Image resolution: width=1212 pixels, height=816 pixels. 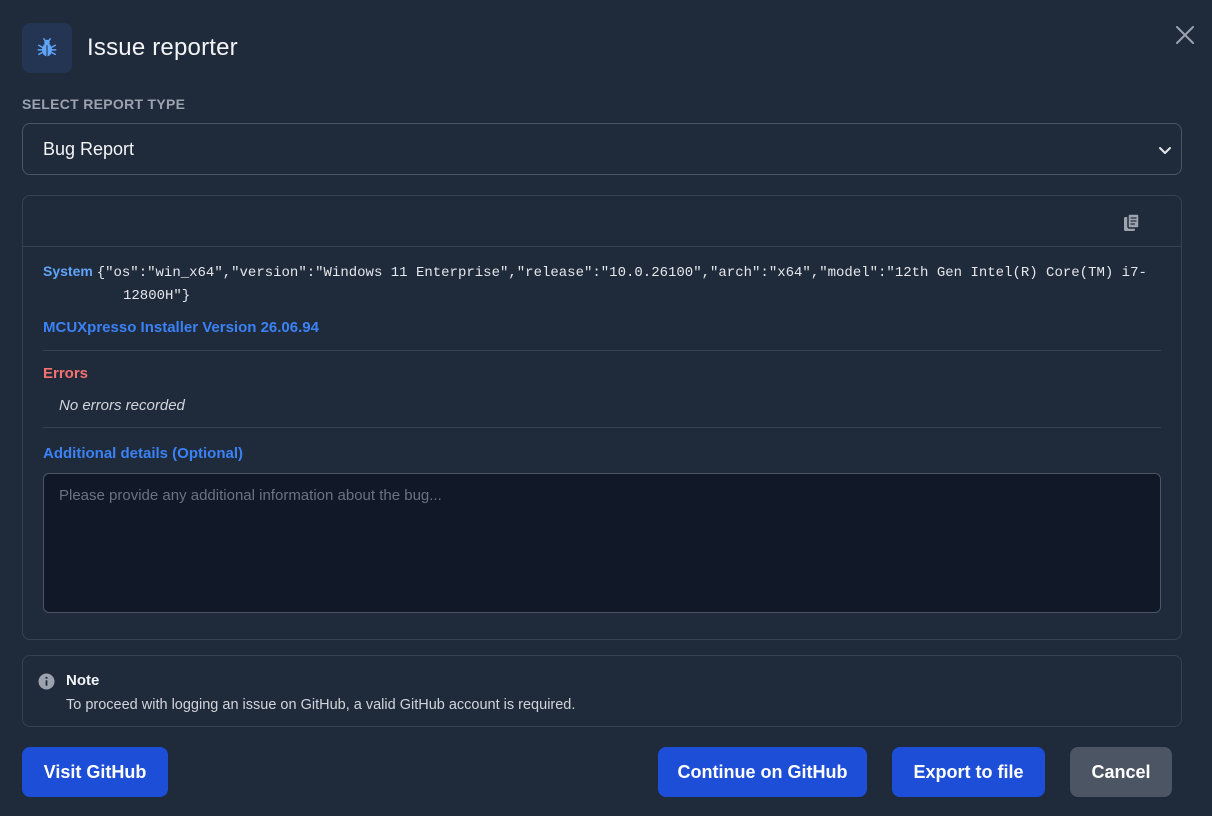 I want to click on additional-details-label: Additional details (Optional), so click(x=143, y=453).